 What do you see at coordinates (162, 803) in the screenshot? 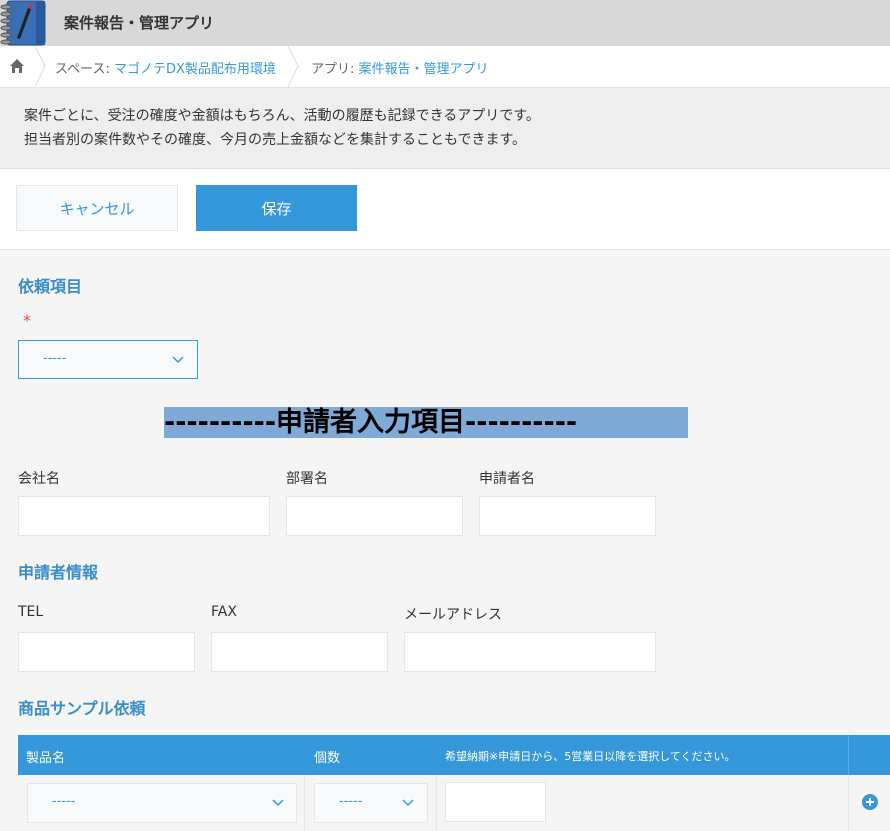
I see `product-select: -----` at bounding box center [162, 803].